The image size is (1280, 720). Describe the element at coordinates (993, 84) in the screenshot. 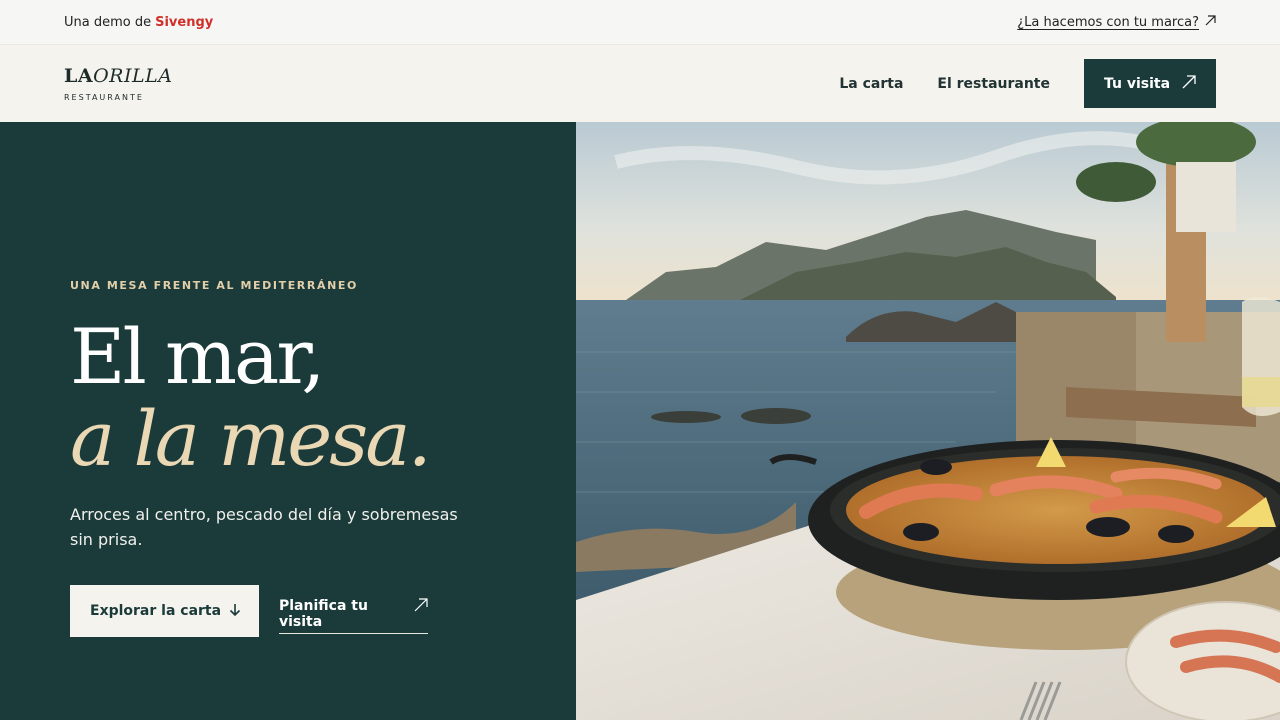

I see `nav-el-restaurante: El restaurante` at that location.